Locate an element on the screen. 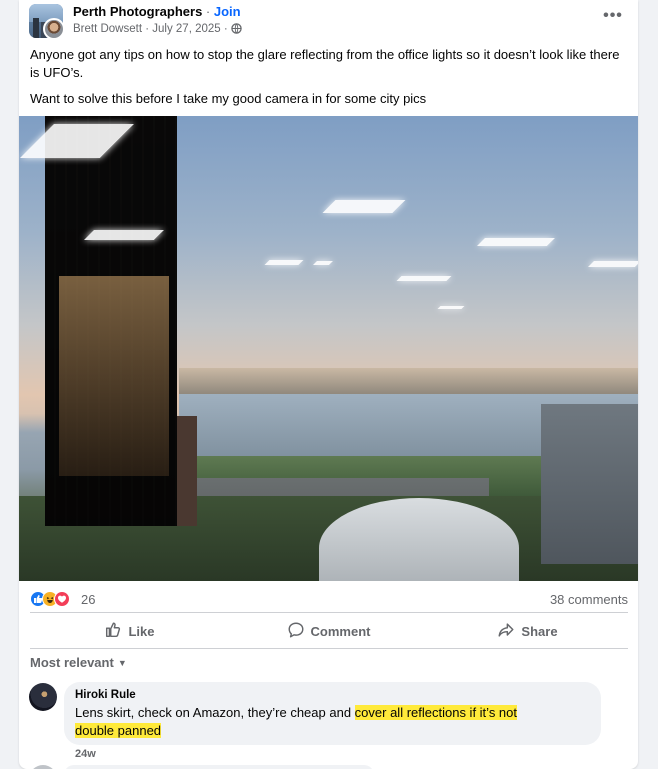 The height and width of the screenshot is (769, 658). action-bar: Like Comment Share is located at coordinates (329, 631).